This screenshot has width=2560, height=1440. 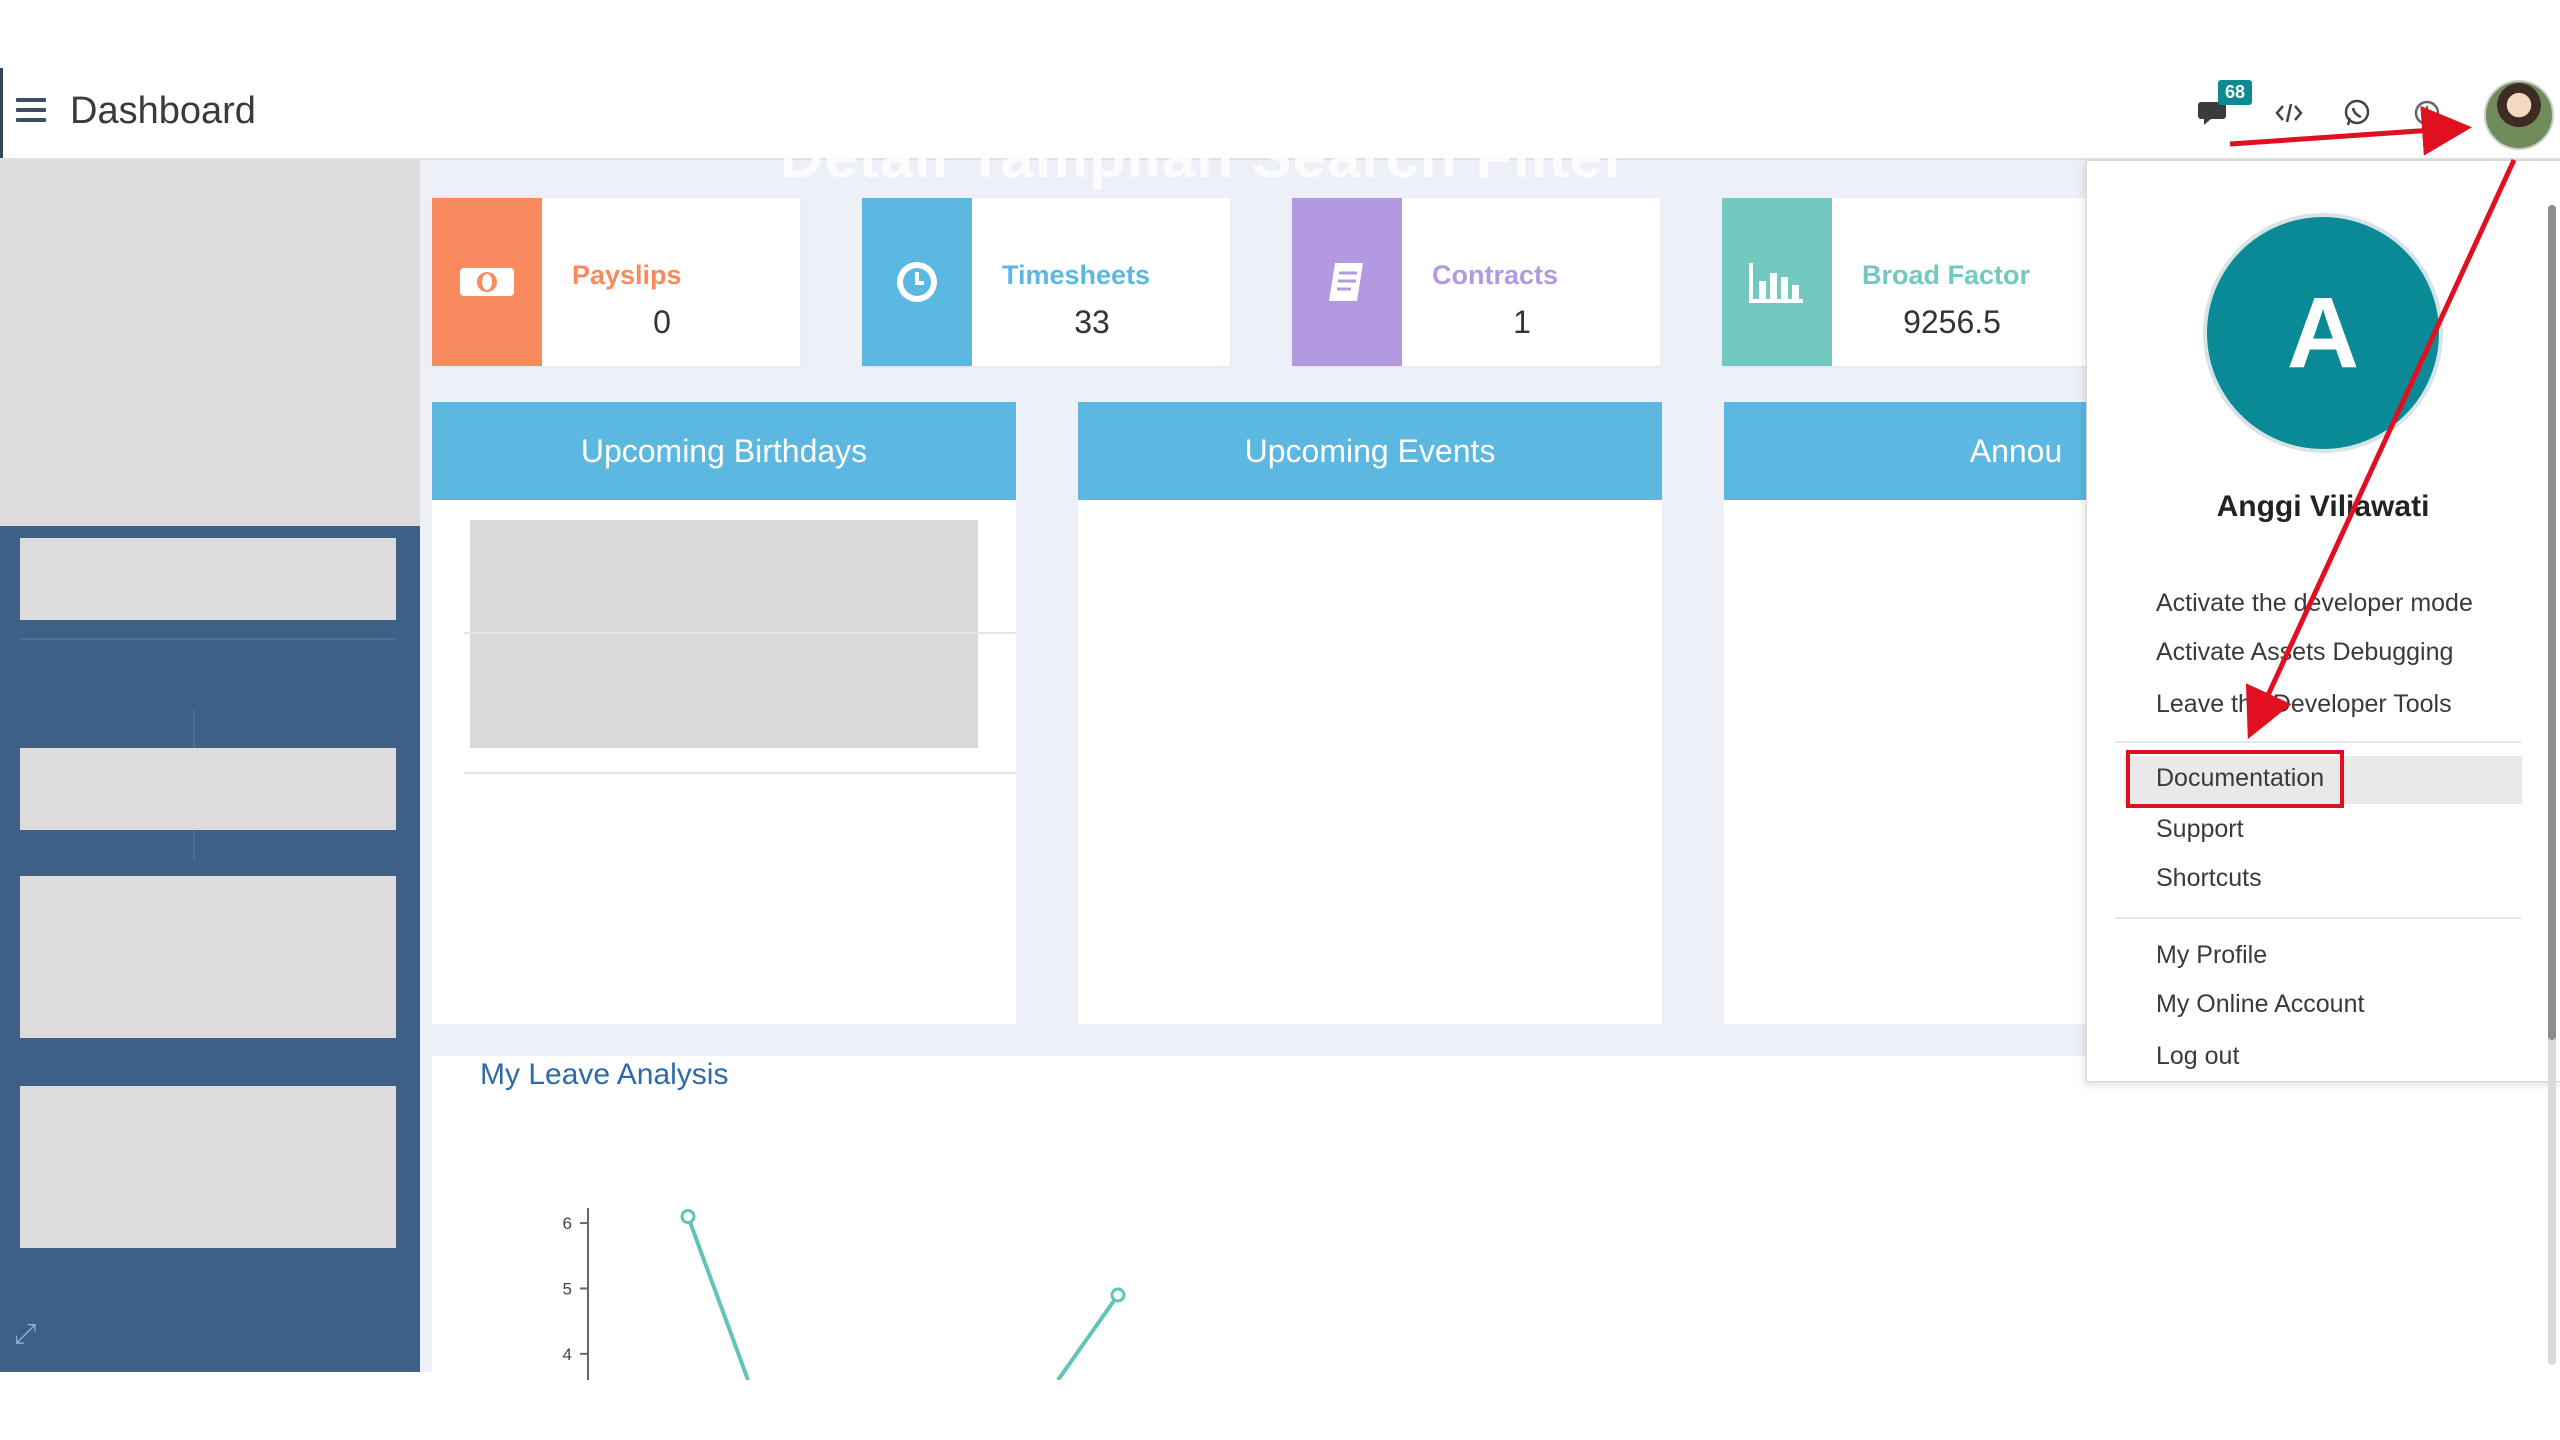 I want to click on document-icon, so click(x=1347, y=282).